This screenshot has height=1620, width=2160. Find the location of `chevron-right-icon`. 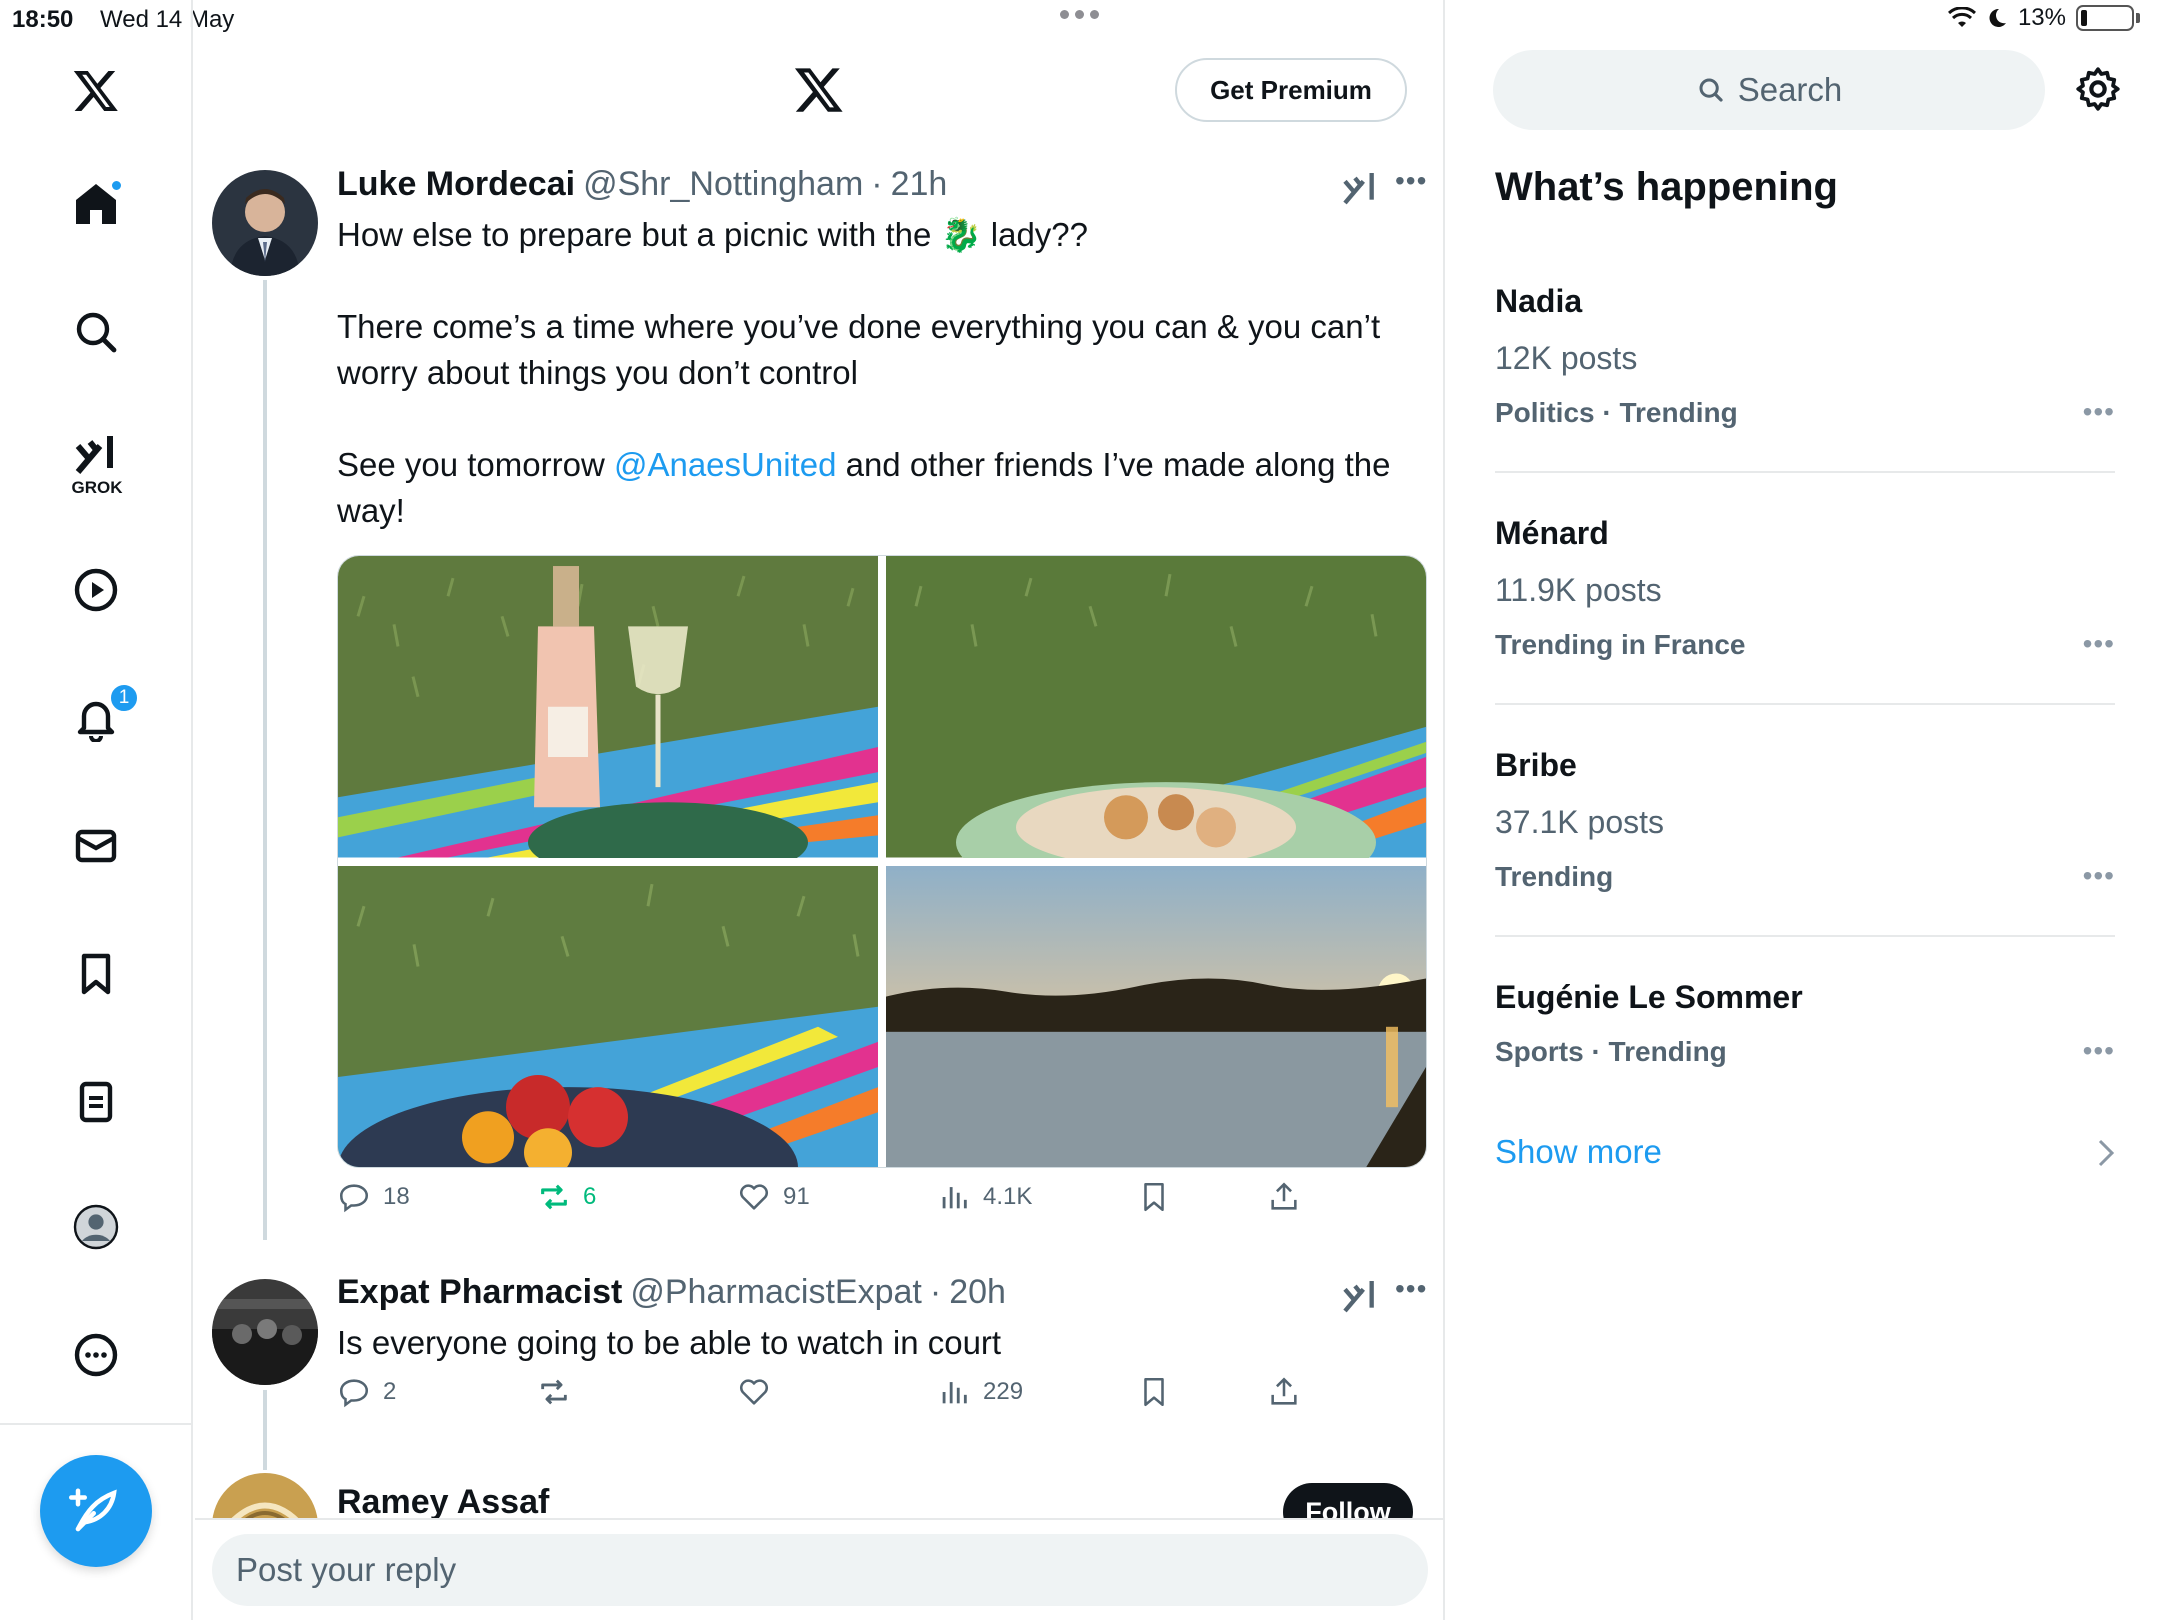

chevron-right-icon is located at coordinates (2106, 1153).